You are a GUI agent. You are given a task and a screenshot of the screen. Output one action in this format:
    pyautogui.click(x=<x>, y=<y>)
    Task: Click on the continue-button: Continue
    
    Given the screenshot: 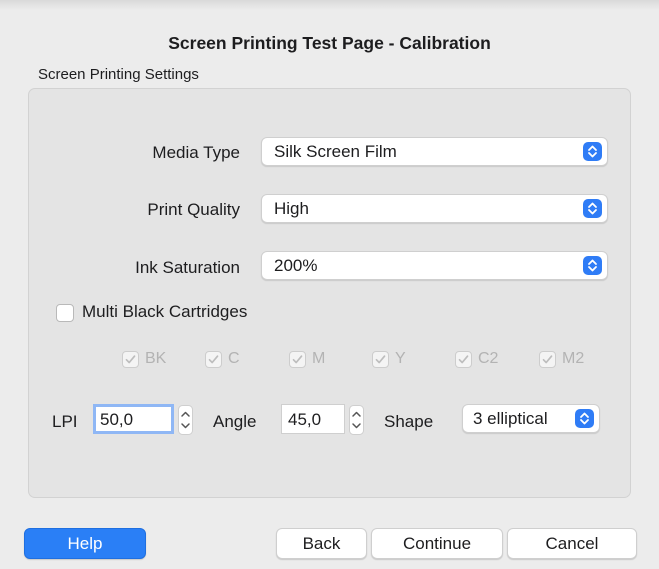 What is the action you would take?
    pyautogui.click(x=437, y=543)
    